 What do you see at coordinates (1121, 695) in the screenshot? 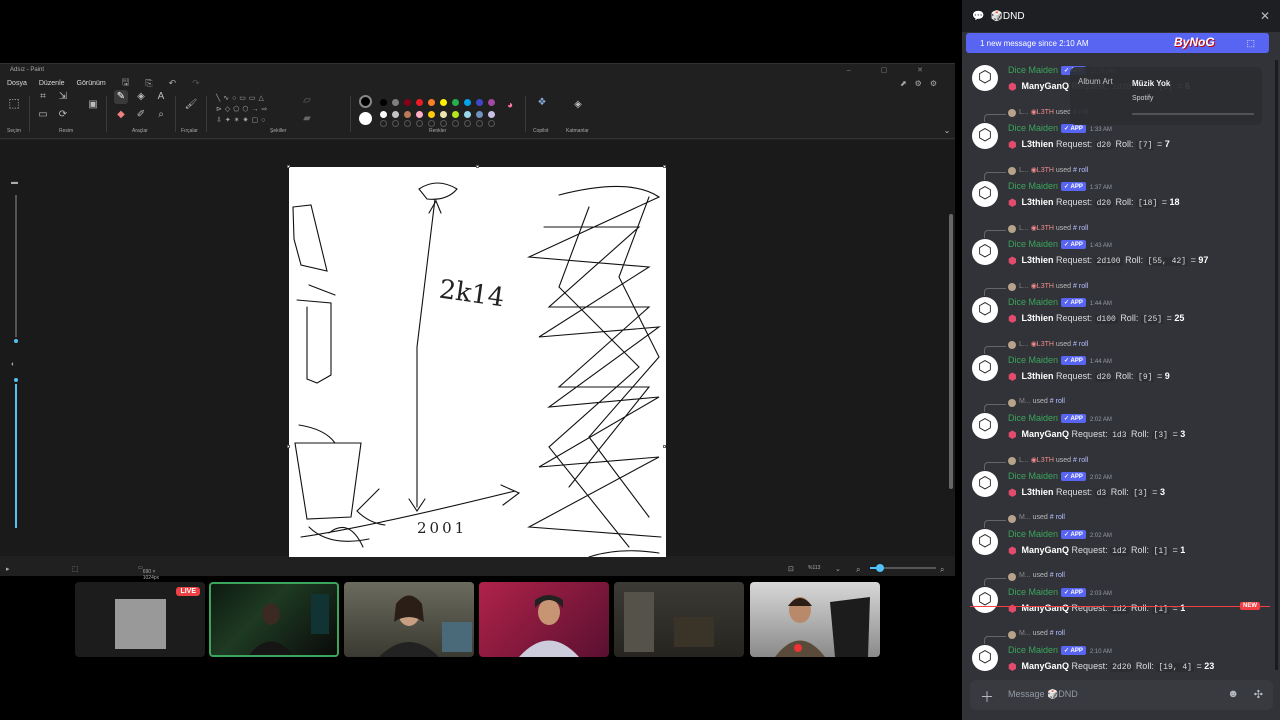
I see `message-composer: ＋ Message 🎲DND ☻ ✣` at bounding box center [1121, 695].